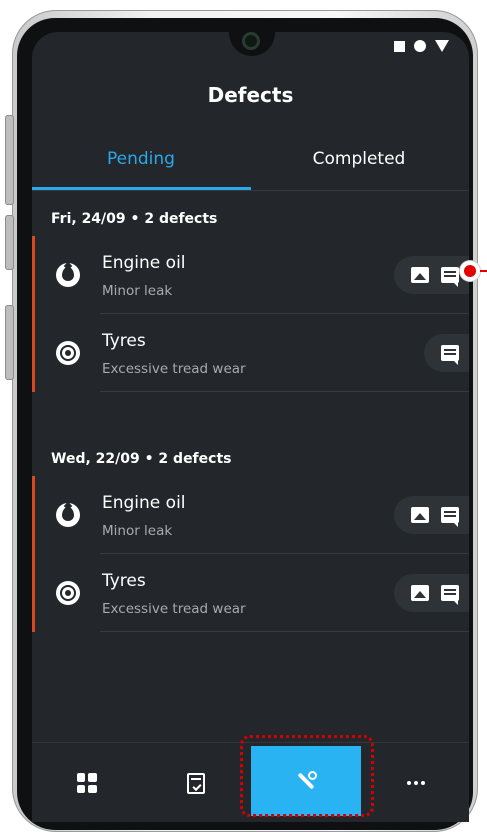 The image size is (487, 832). I want to click on pointer-marker-line, so click(483, 271).